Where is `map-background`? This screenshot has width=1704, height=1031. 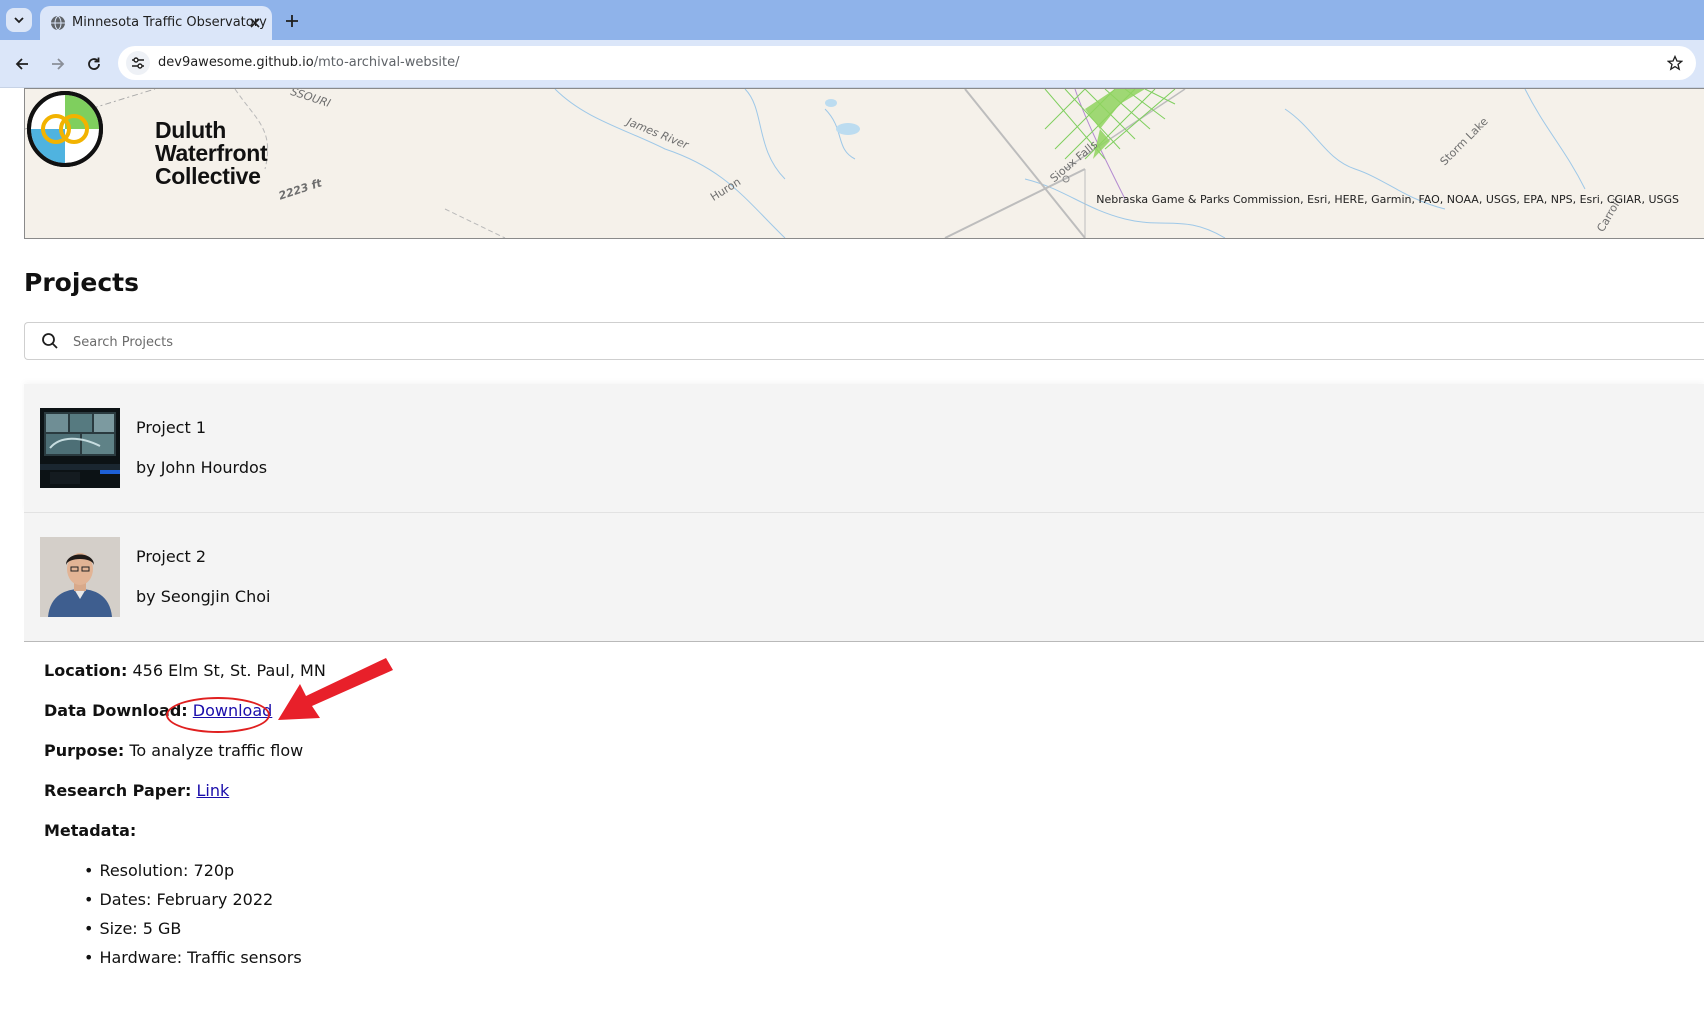
map-background is located at coordinates (805, 163).